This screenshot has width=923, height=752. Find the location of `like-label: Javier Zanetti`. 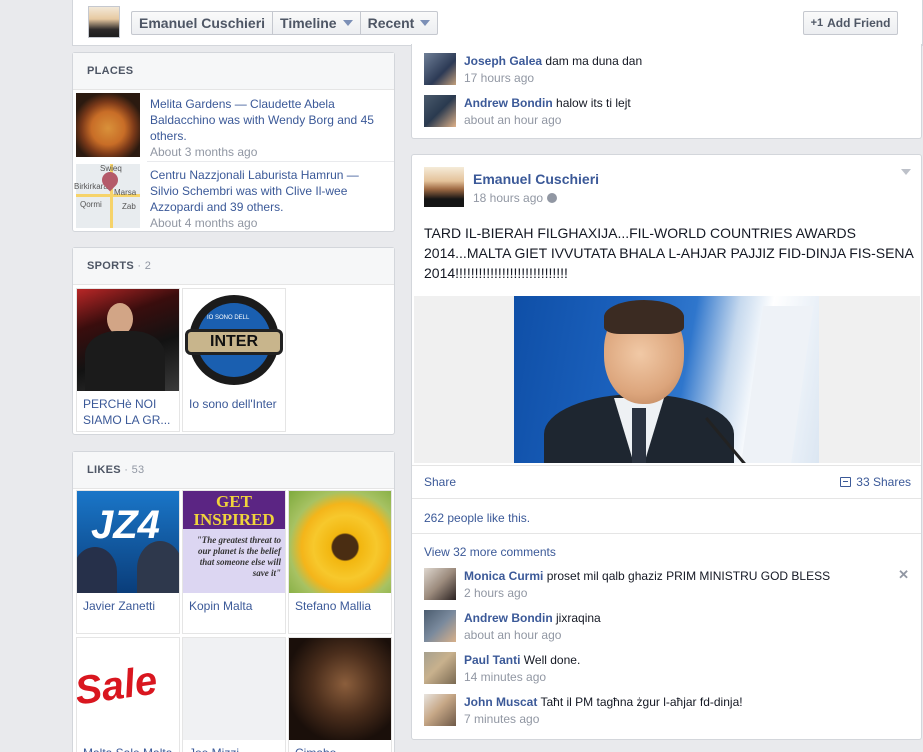

like-label: Javier Zanetti is located at coordinates (128, 613).